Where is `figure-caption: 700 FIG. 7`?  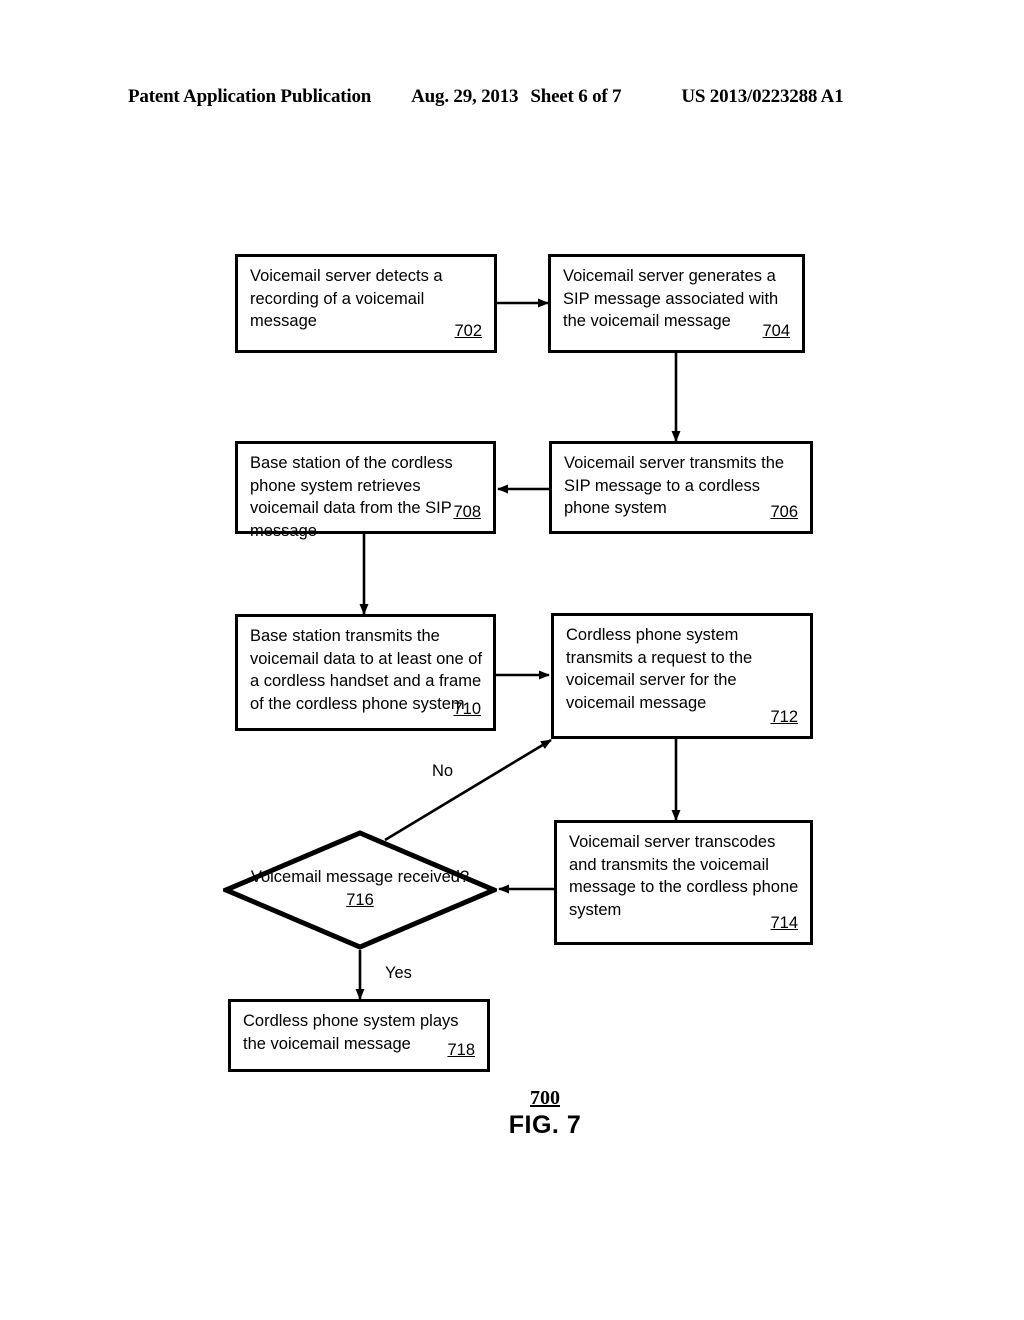
figure-caption: 700 FIG. 7 is located at coordinates (545, 1113).